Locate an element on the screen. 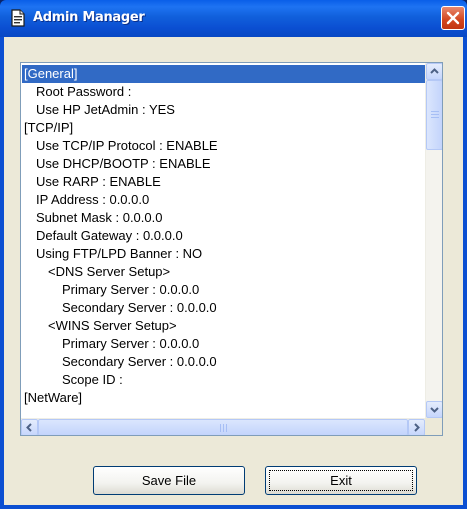 This screenshot has height=509, width=467. close-button is located at coordinates (453, 18).